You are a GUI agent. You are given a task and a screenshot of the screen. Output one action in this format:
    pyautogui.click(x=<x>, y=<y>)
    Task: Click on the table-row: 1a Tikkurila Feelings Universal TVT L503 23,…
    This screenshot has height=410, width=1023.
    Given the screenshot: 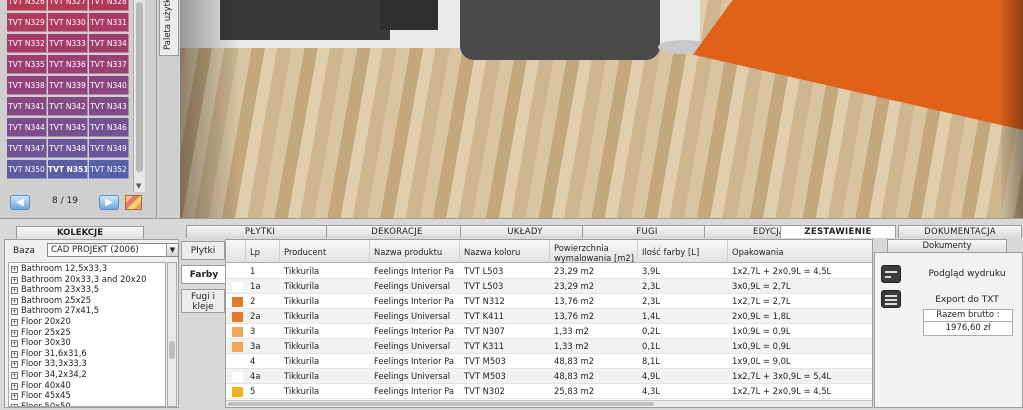 What is the action you would take?
    pyautogui.click(x=549, y=286)
    